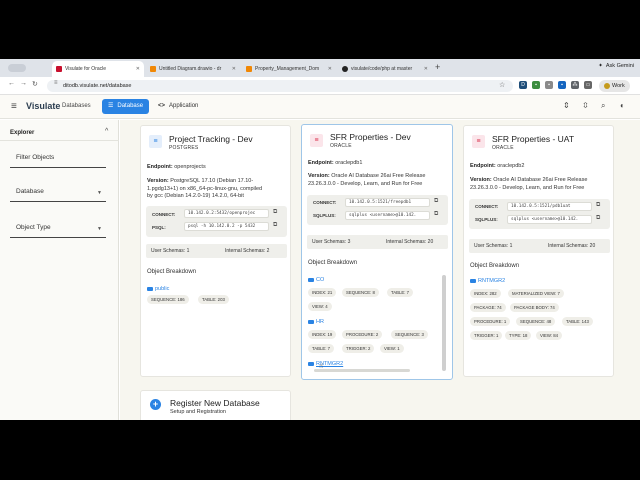 This screenshot has width=640, height=480. What do you see at coordinates (320, 306) in the screenshot?
I see `object-count-chip: VIEW: 4` at bounding box center [320, 306].